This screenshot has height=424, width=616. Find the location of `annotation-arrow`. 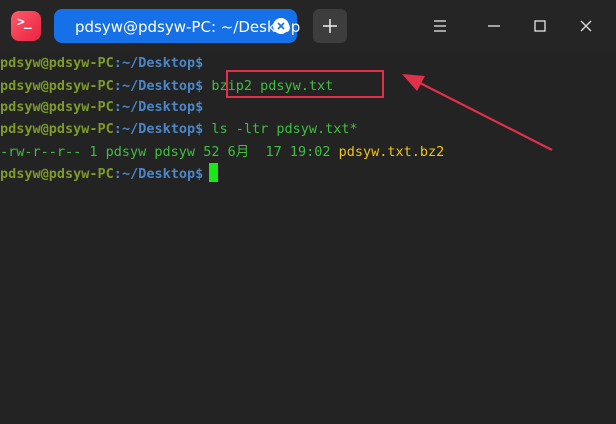

annotation-arrow is located at coordinates (477, 112).